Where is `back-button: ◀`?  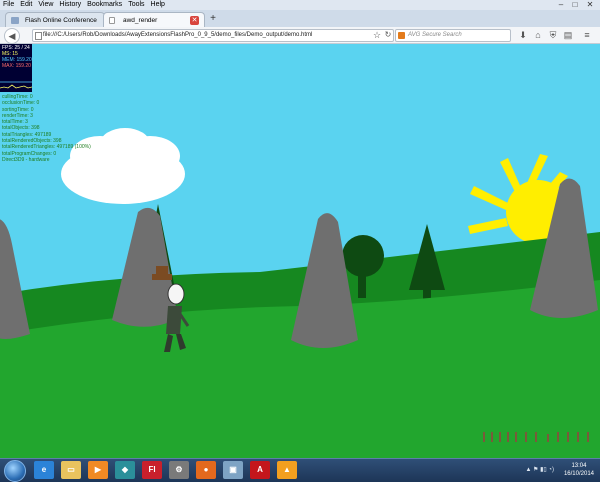 back-button: ◀ is located at coordinates (12, 36).